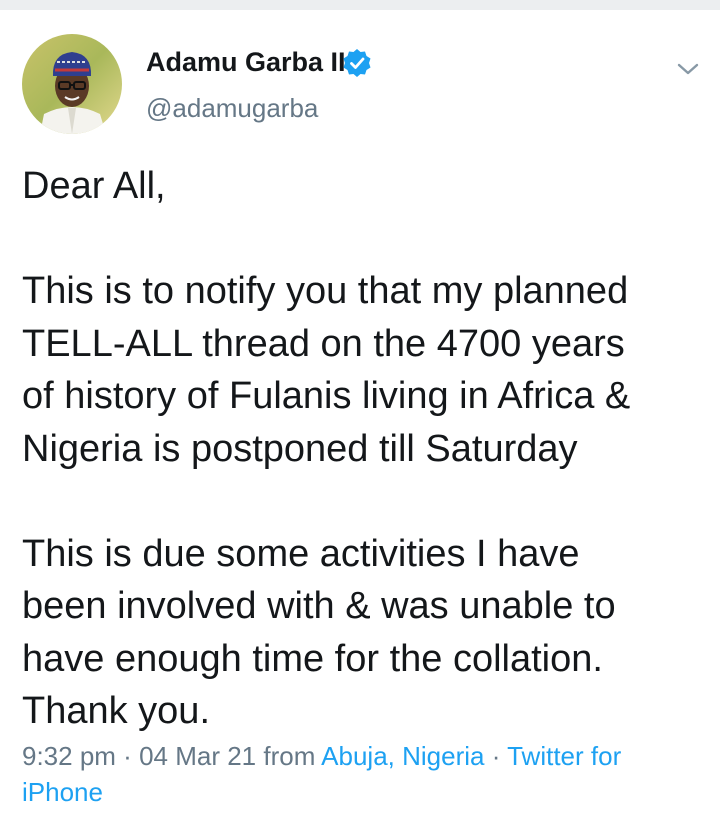 The image size is (720, 820). Describe the element at coordinates (323, 343) in the screenshot. I see `tweet-line: TELL-ALL thread on the 4700 years` at that location.